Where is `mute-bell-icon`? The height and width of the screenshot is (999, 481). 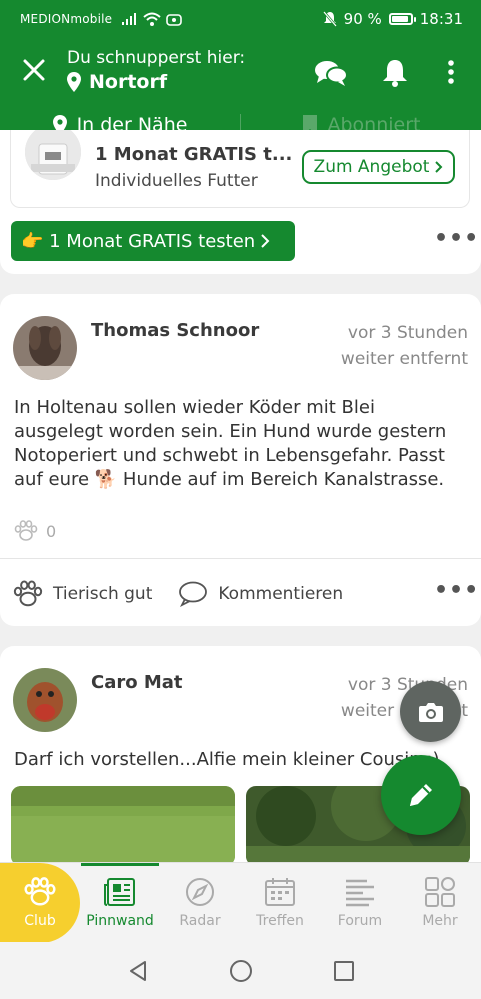
mute-bell-icon is located at coordinates (329, 19).